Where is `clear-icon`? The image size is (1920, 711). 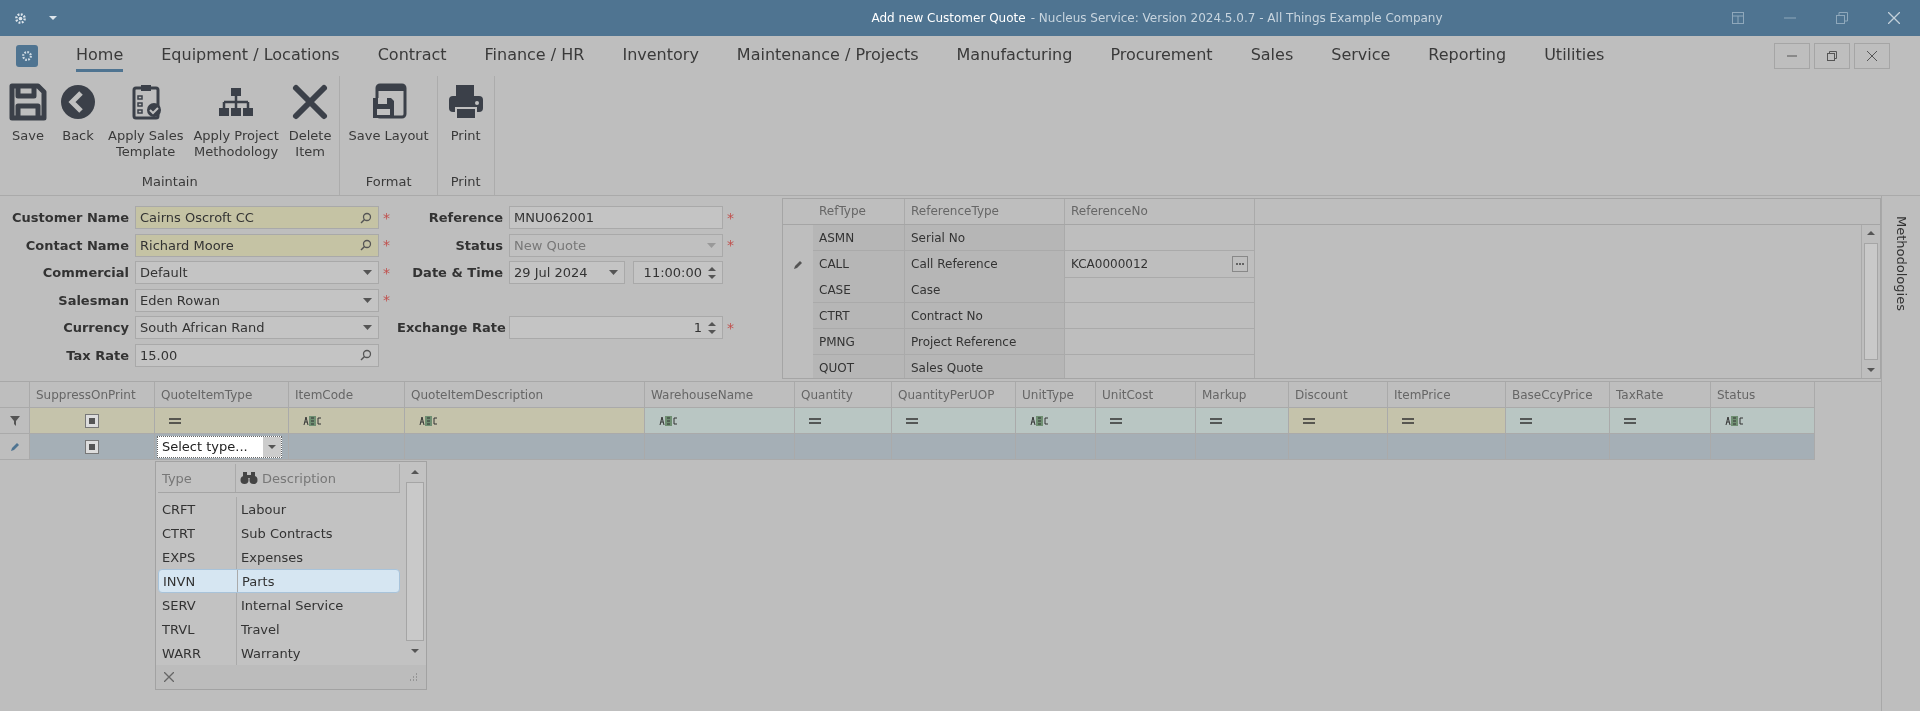 clear-icon is located at coordinates (169, 677).